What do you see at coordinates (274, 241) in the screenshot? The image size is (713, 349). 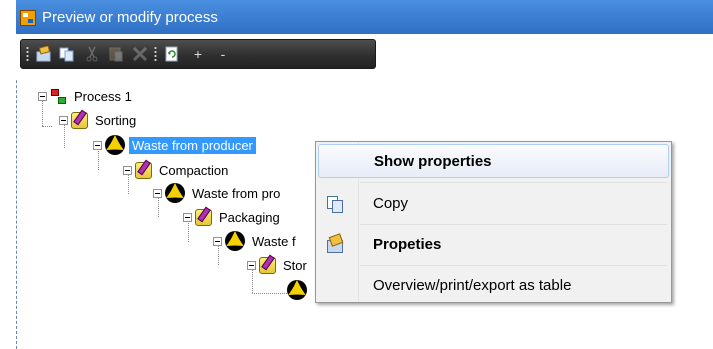 I see `tree-node-label: Waste f` at bounding box center [274, 241].